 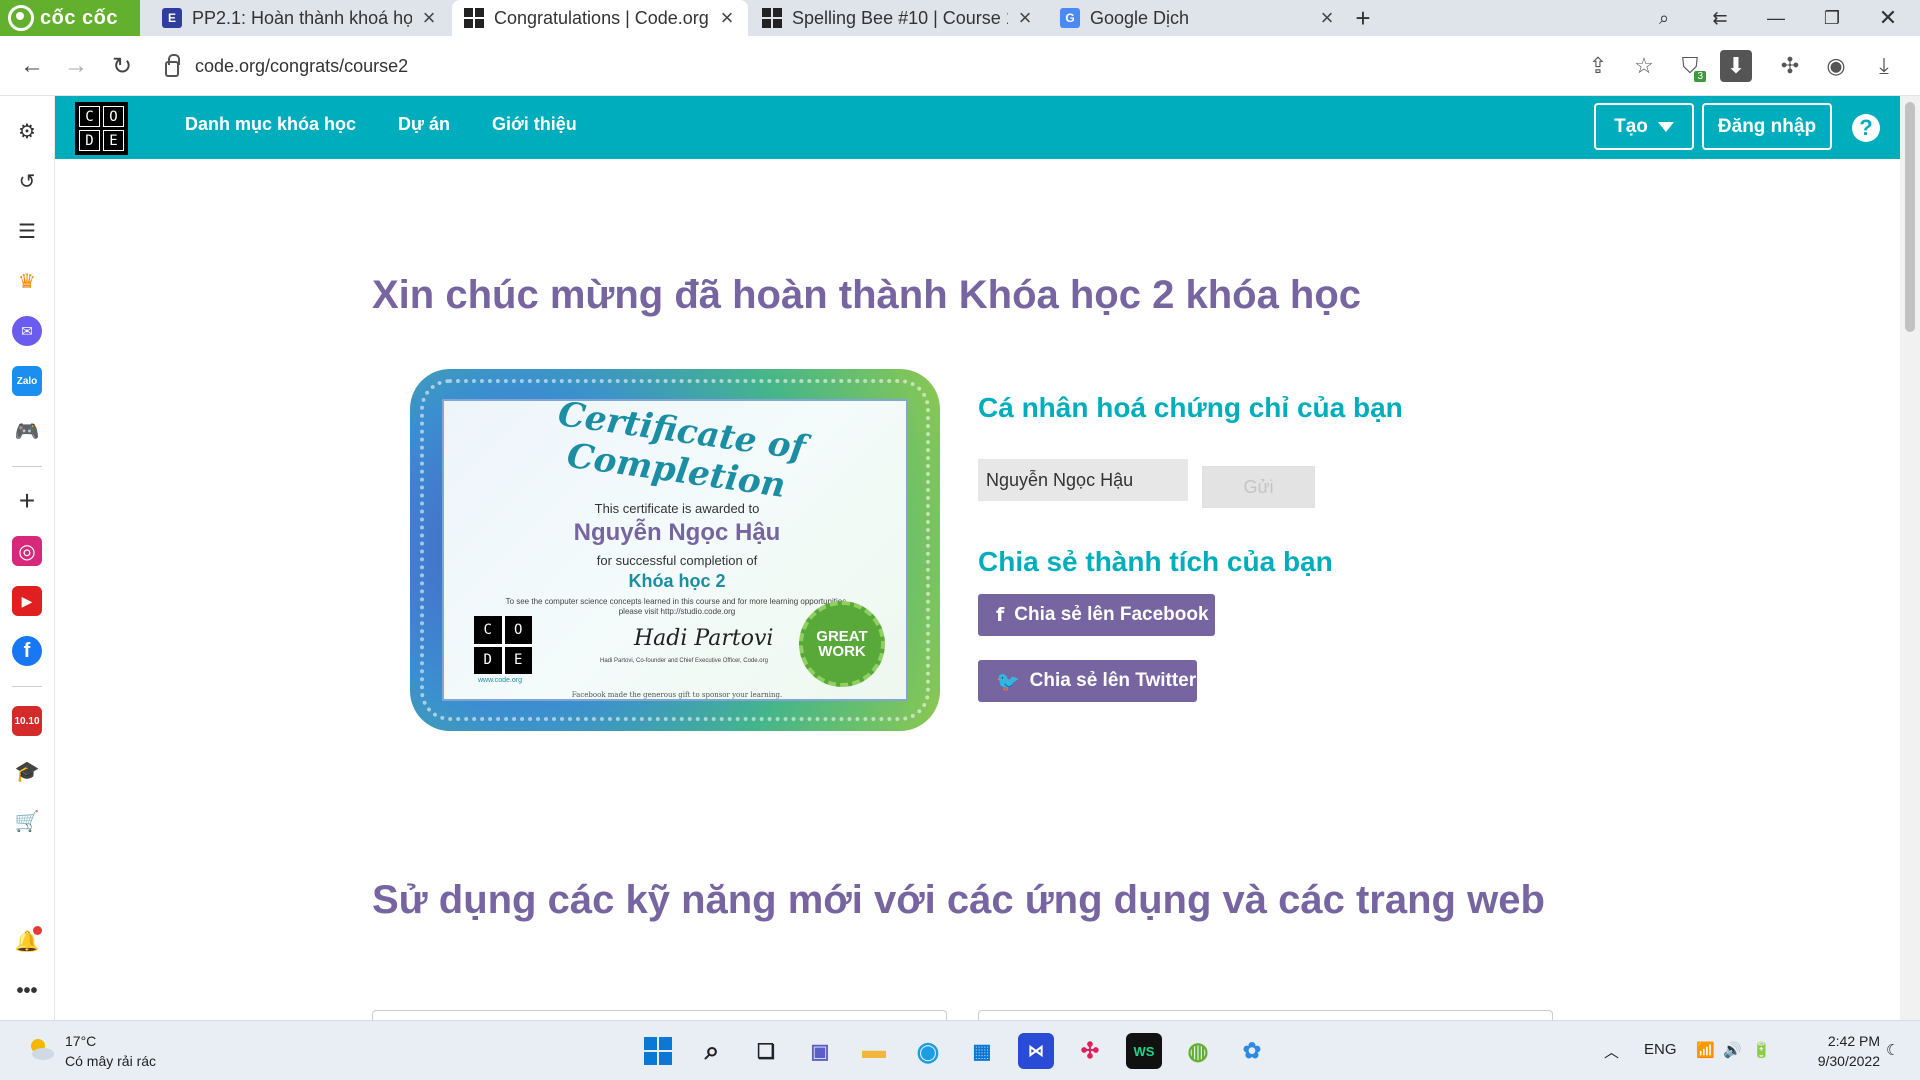 I want to click on weather-partly-cloudy-icon, so click(x=41, y=1050).